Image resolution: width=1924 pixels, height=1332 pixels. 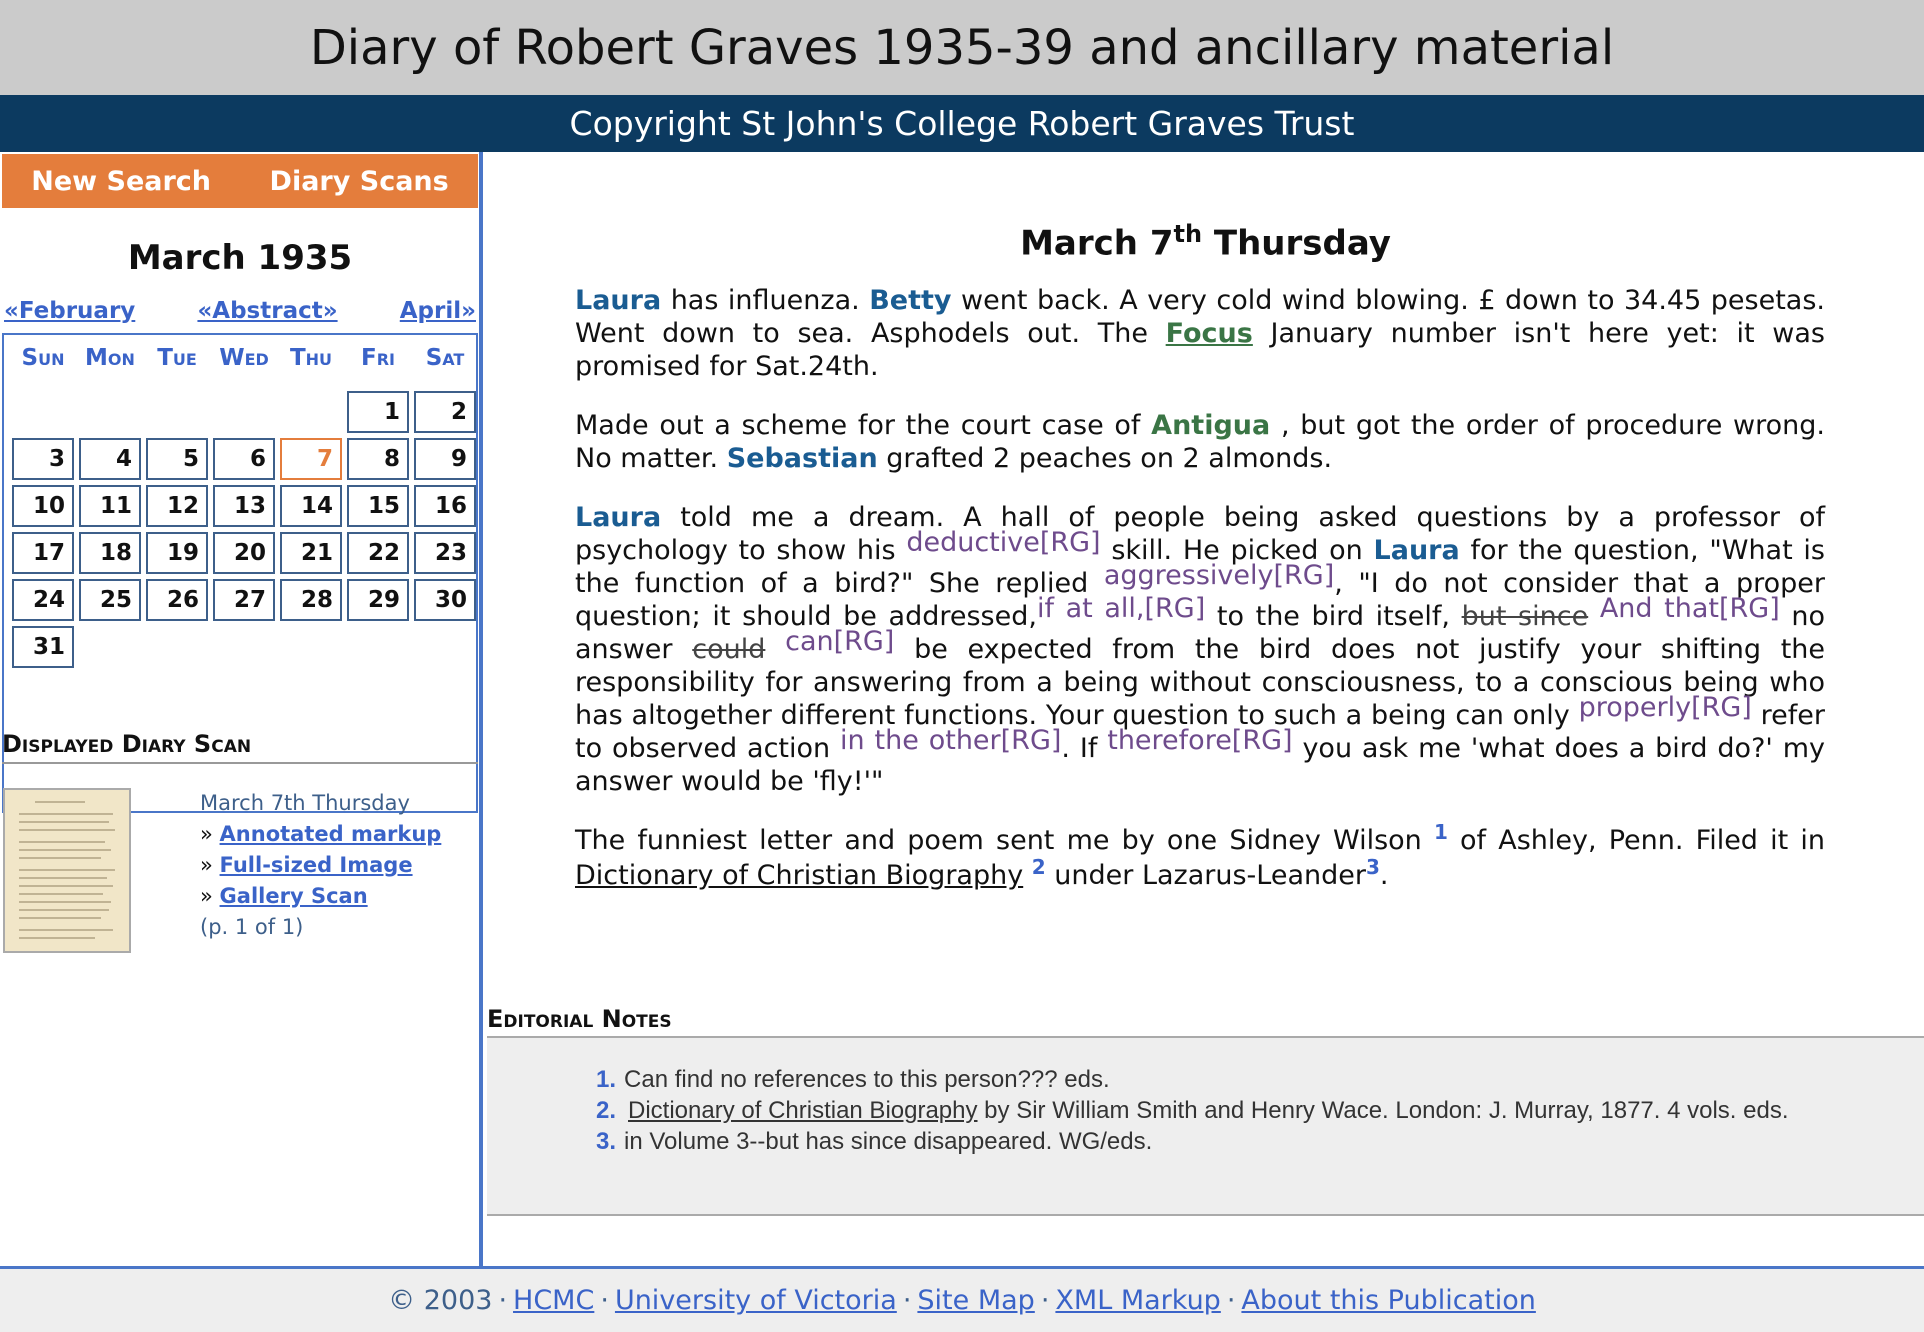 I want to click on calendar-day-19: 19, so click(x=177, y=553).